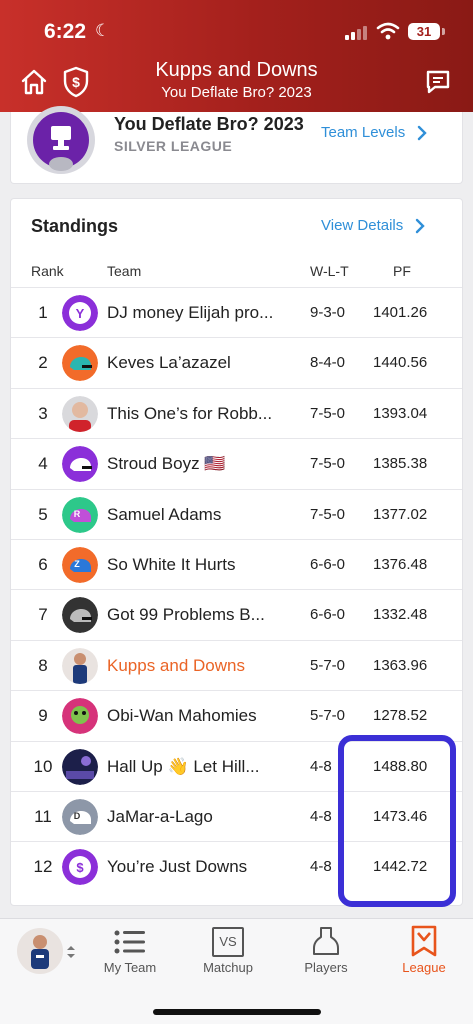 This screenshot has width=473, height=1024. Describe the element at coordinates (228, 967) in the screenshot. I see `tab-matchup: Matchup` at that location.